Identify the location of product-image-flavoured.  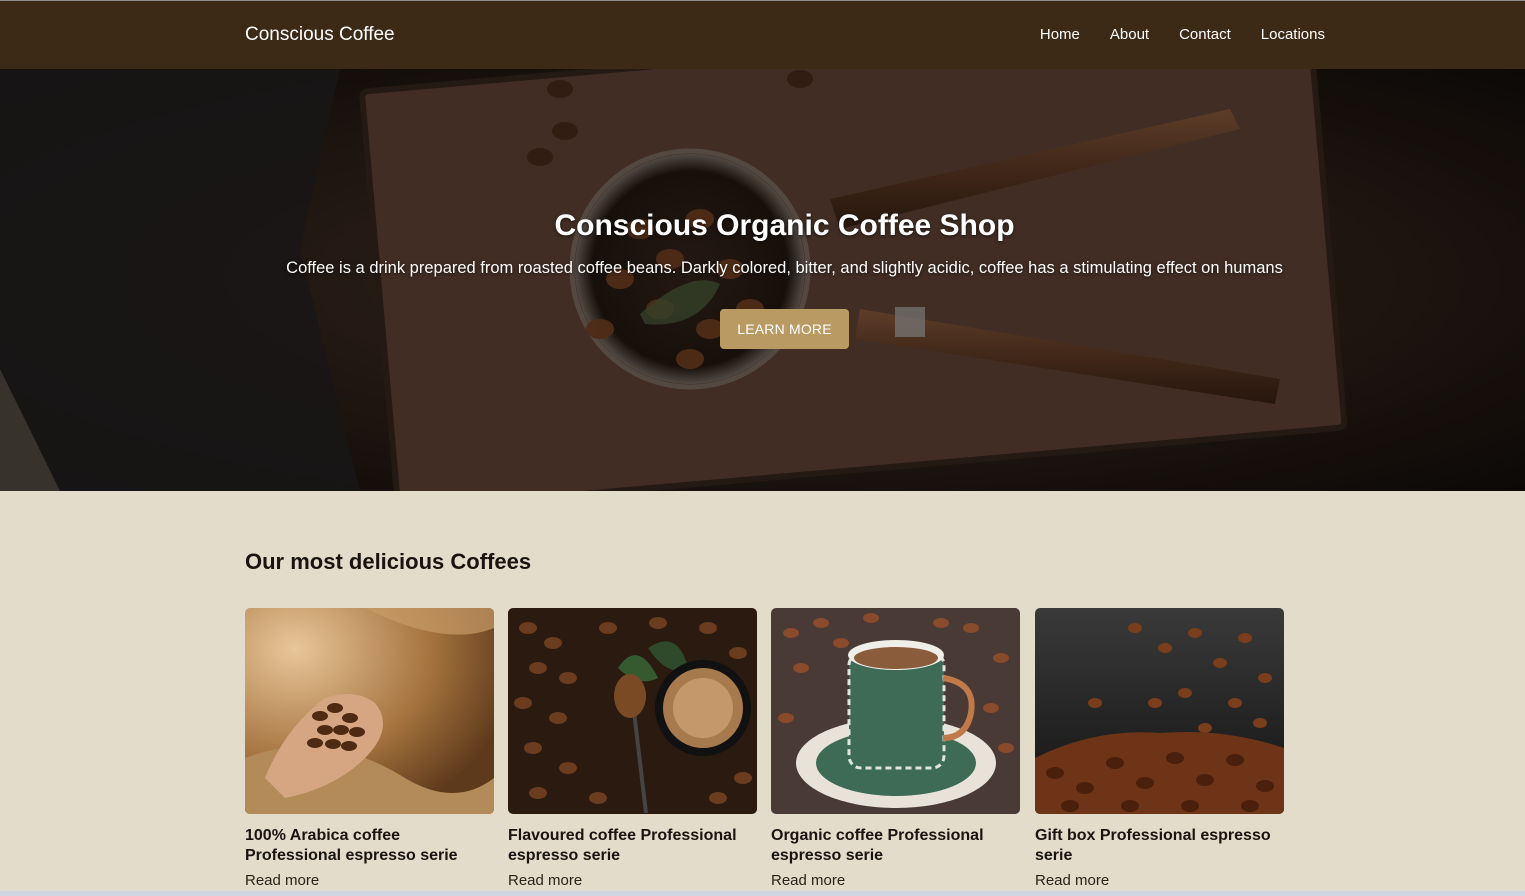
(632, 711).